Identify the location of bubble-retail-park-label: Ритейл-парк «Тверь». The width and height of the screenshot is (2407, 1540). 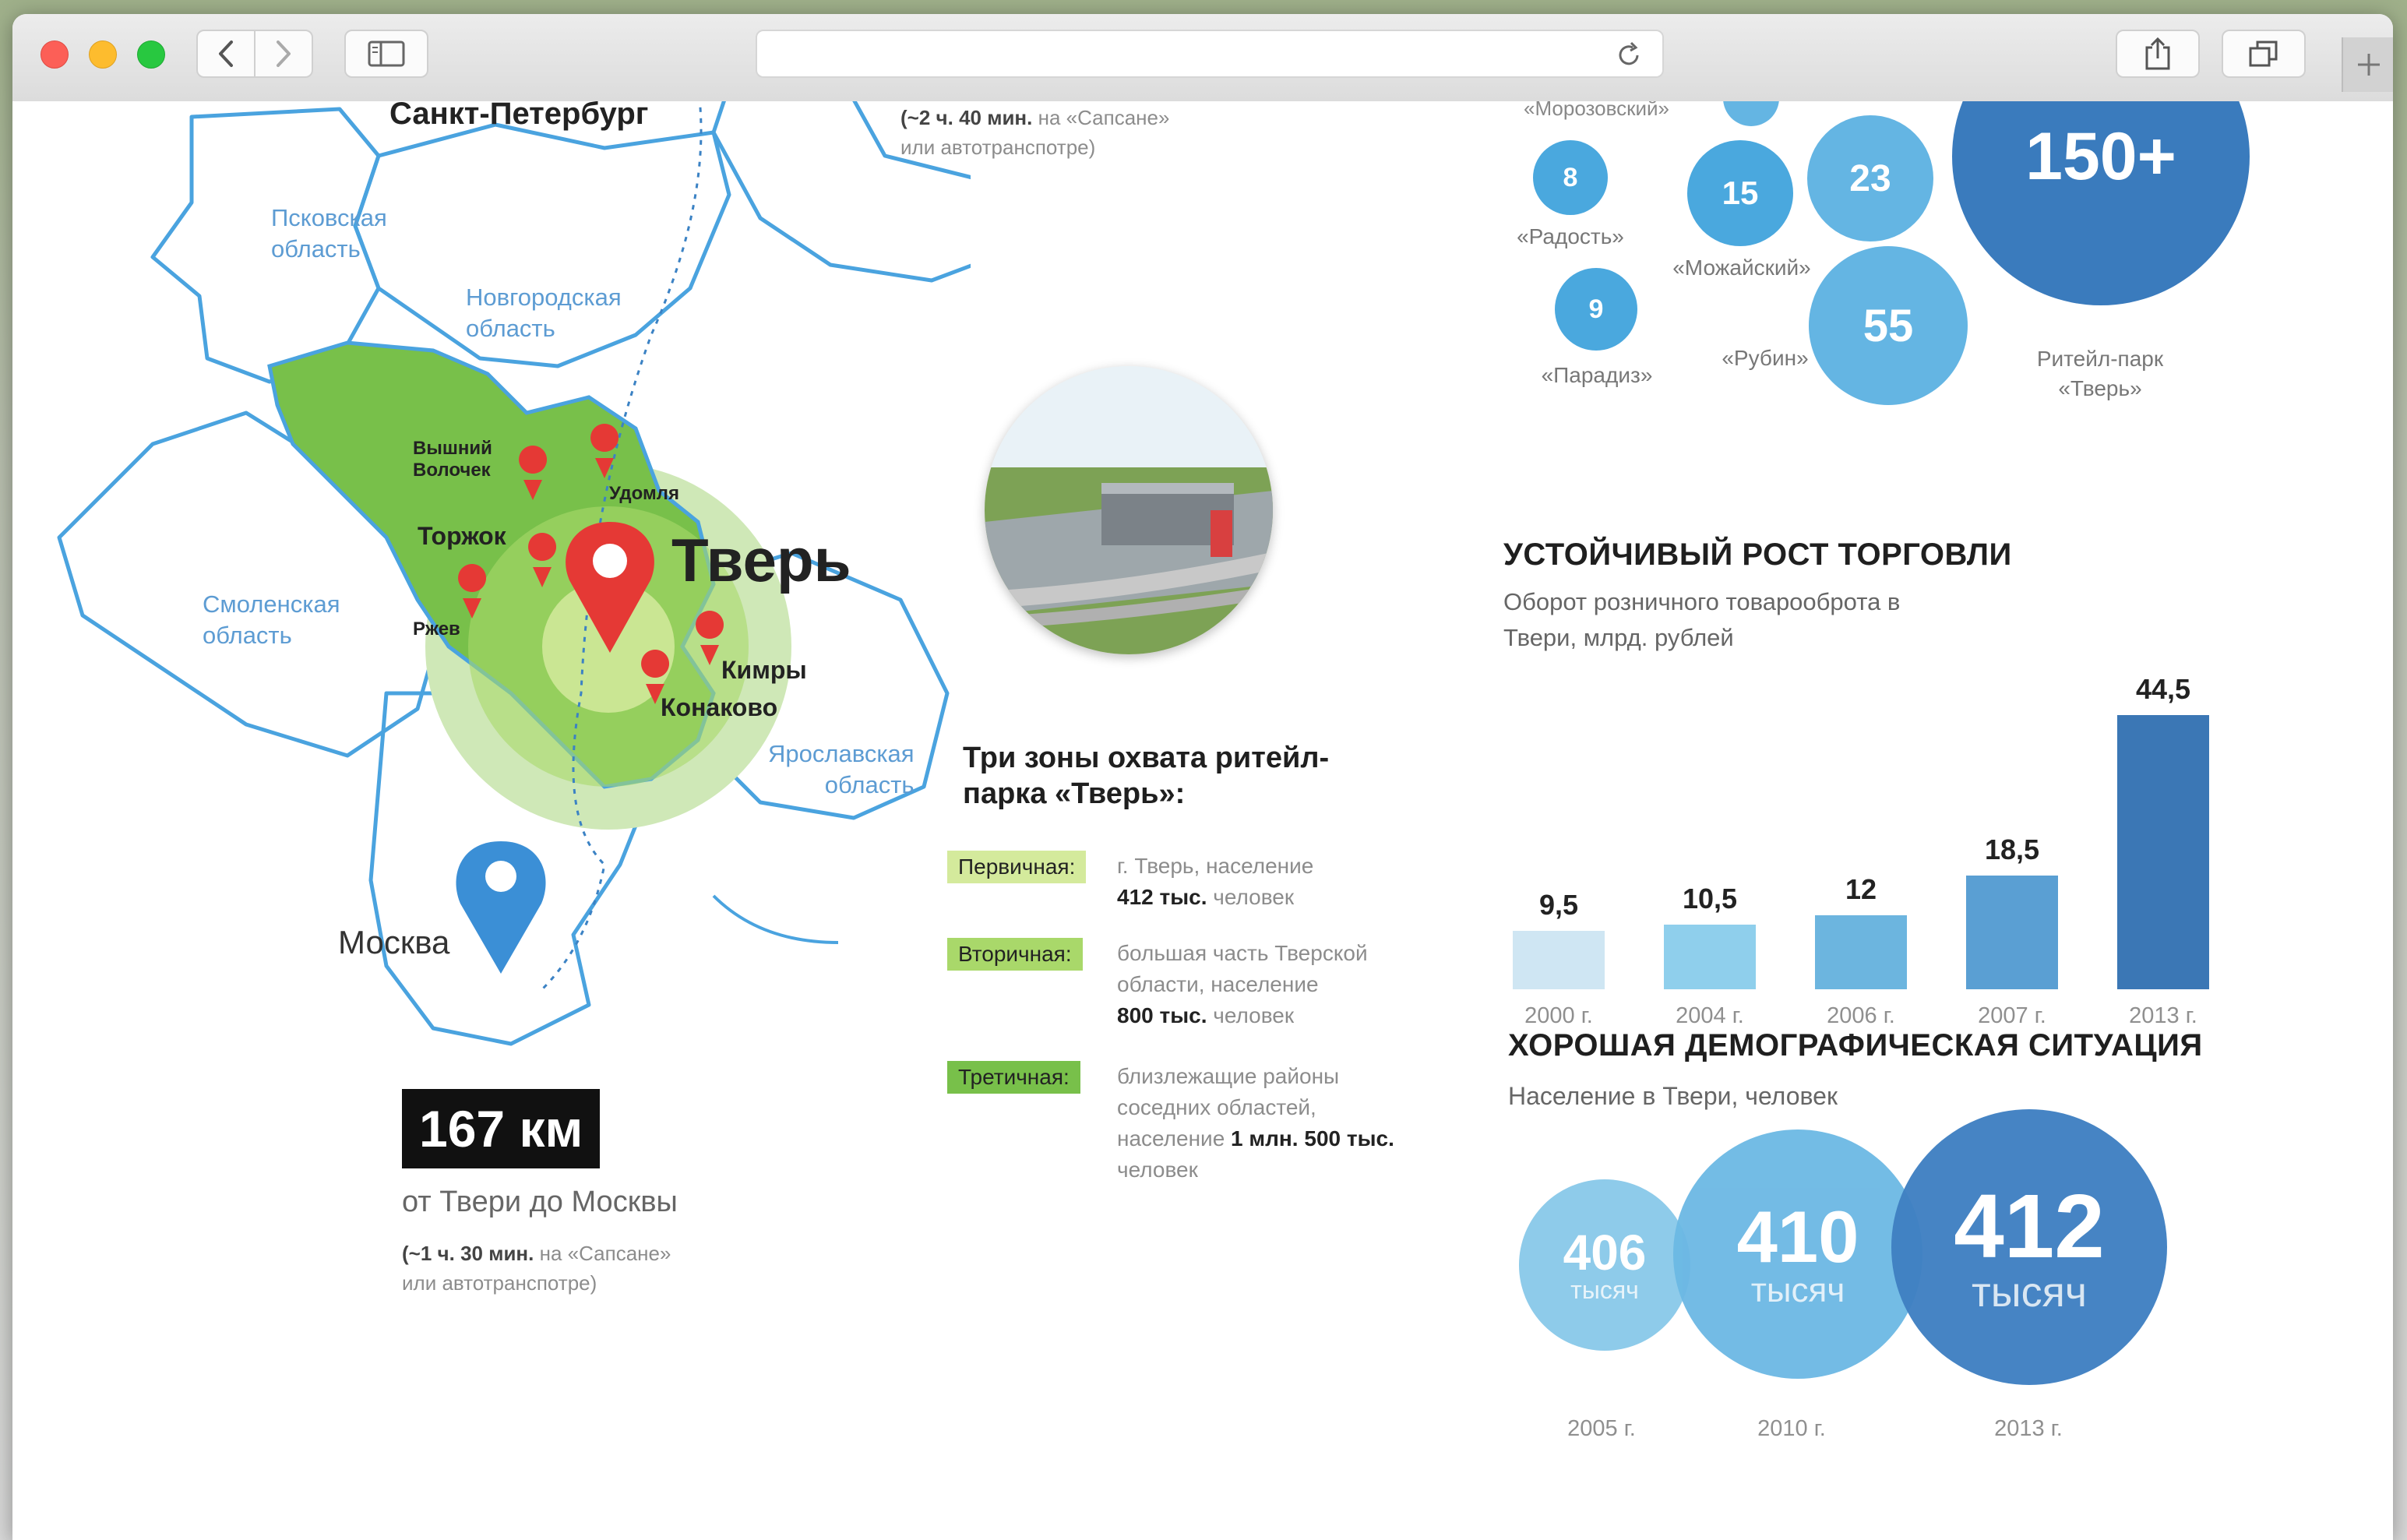
(2100, 373).